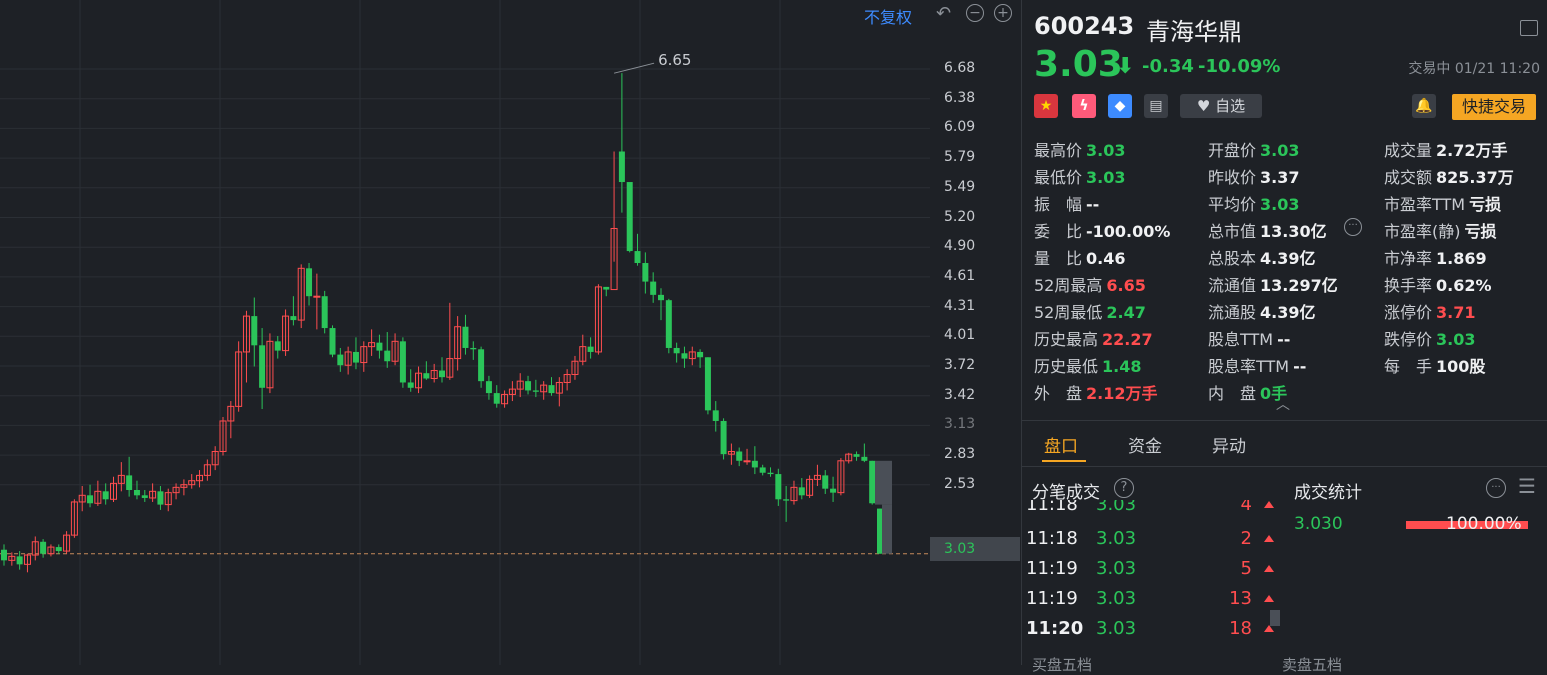 This screenshot has height=675, width=1547. Describe the element at coordinates (1078, 64) in the screenshot. I see `last-price: 3.03` at that location.